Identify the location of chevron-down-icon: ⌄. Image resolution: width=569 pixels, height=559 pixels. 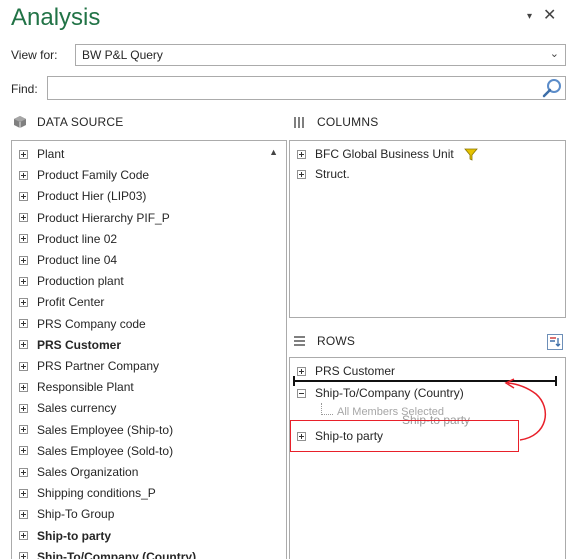
(554, 53).